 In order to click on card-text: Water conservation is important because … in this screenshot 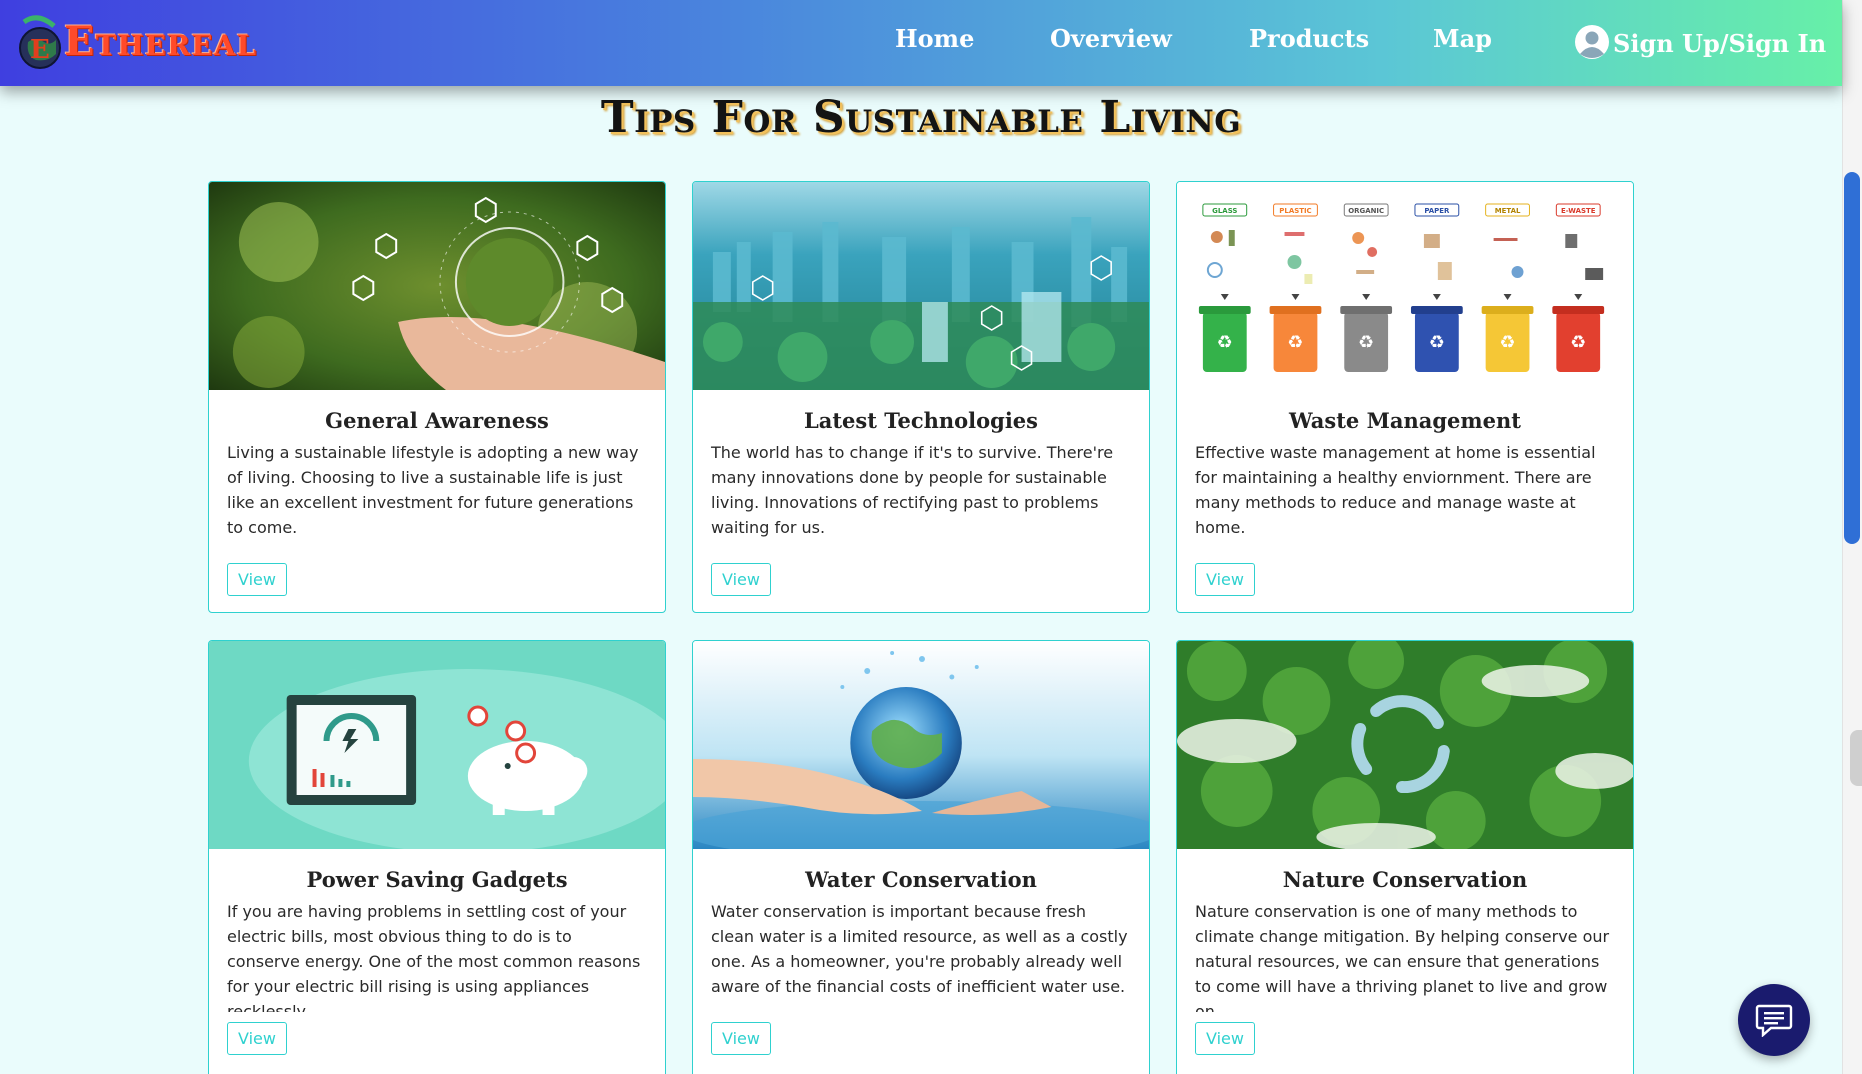, I will do `click(919, 949)`.